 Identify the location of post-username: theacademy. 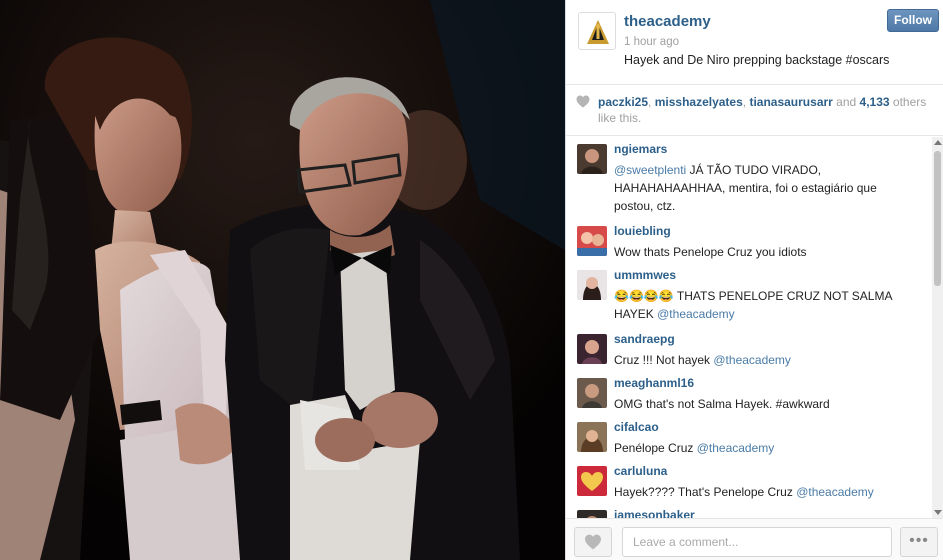
(667, 21).